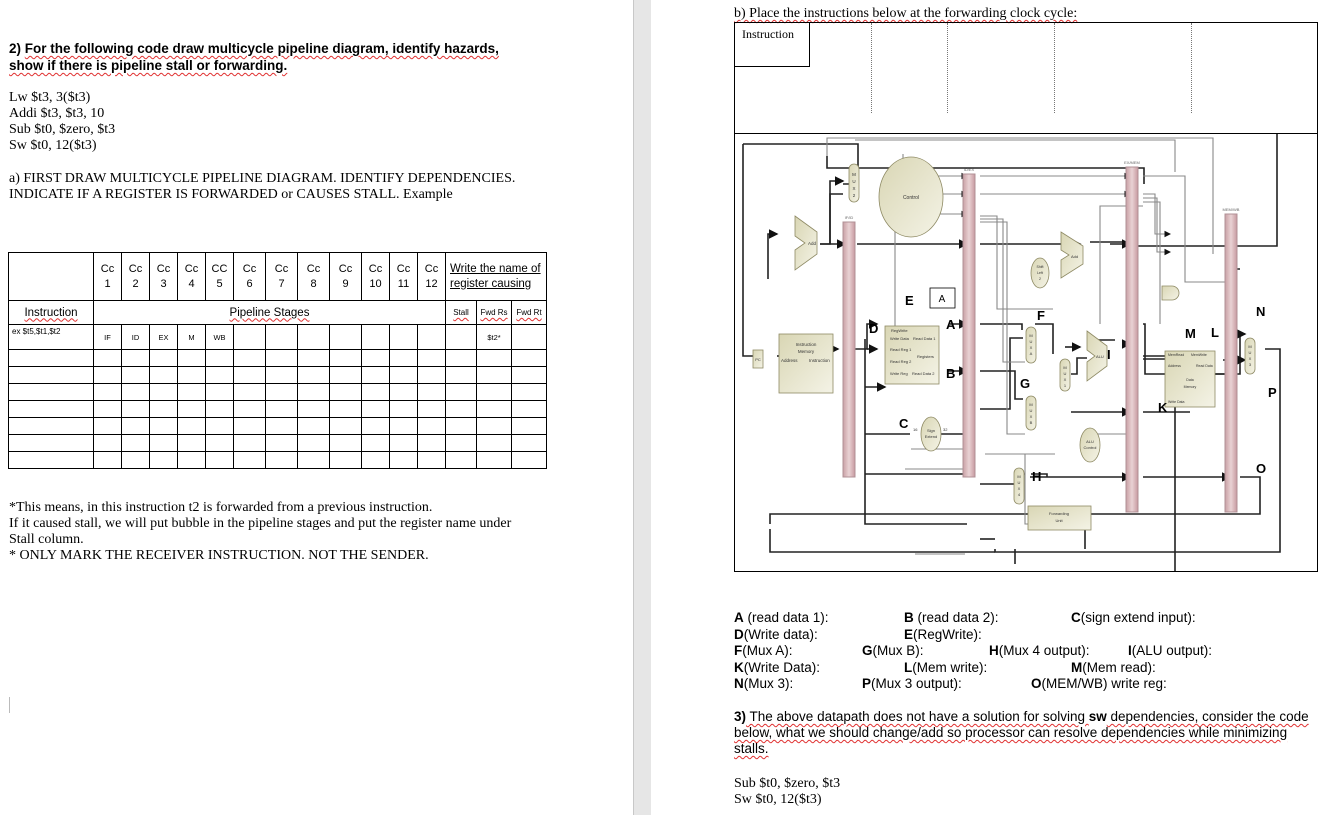 This screenshot has height=815, width=1328. Describe the element at coordinates (219, 337) in the screenshot. I see `stage-cell: WB` at that location.